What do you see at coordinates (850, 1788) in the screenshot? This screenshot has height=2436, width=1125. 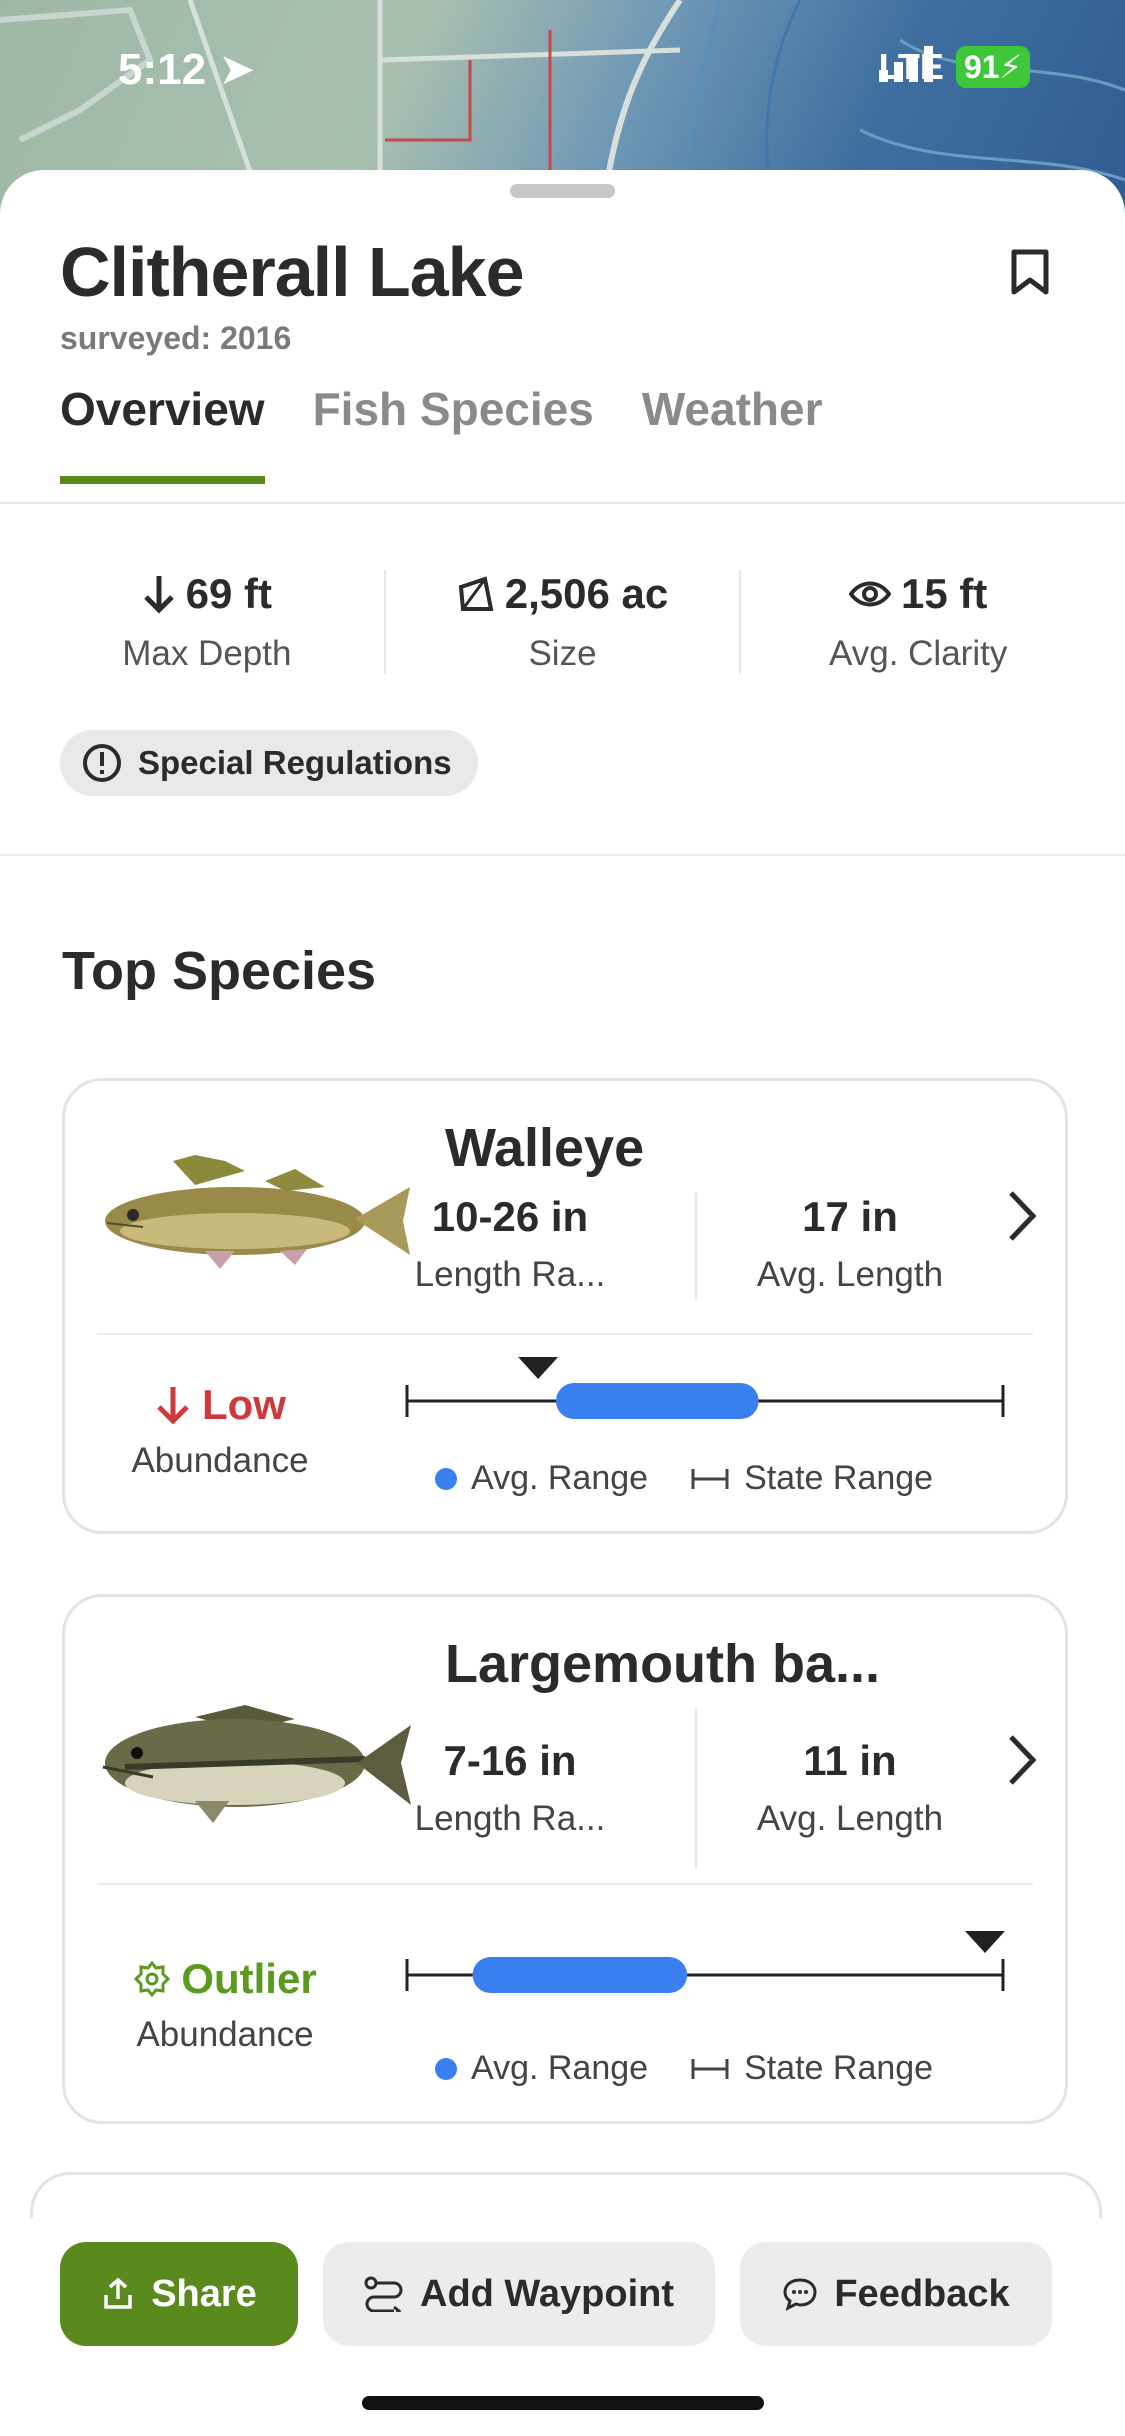 I see `avg-length: 11 in Avg. Length` at bounding box center [850, 1788].